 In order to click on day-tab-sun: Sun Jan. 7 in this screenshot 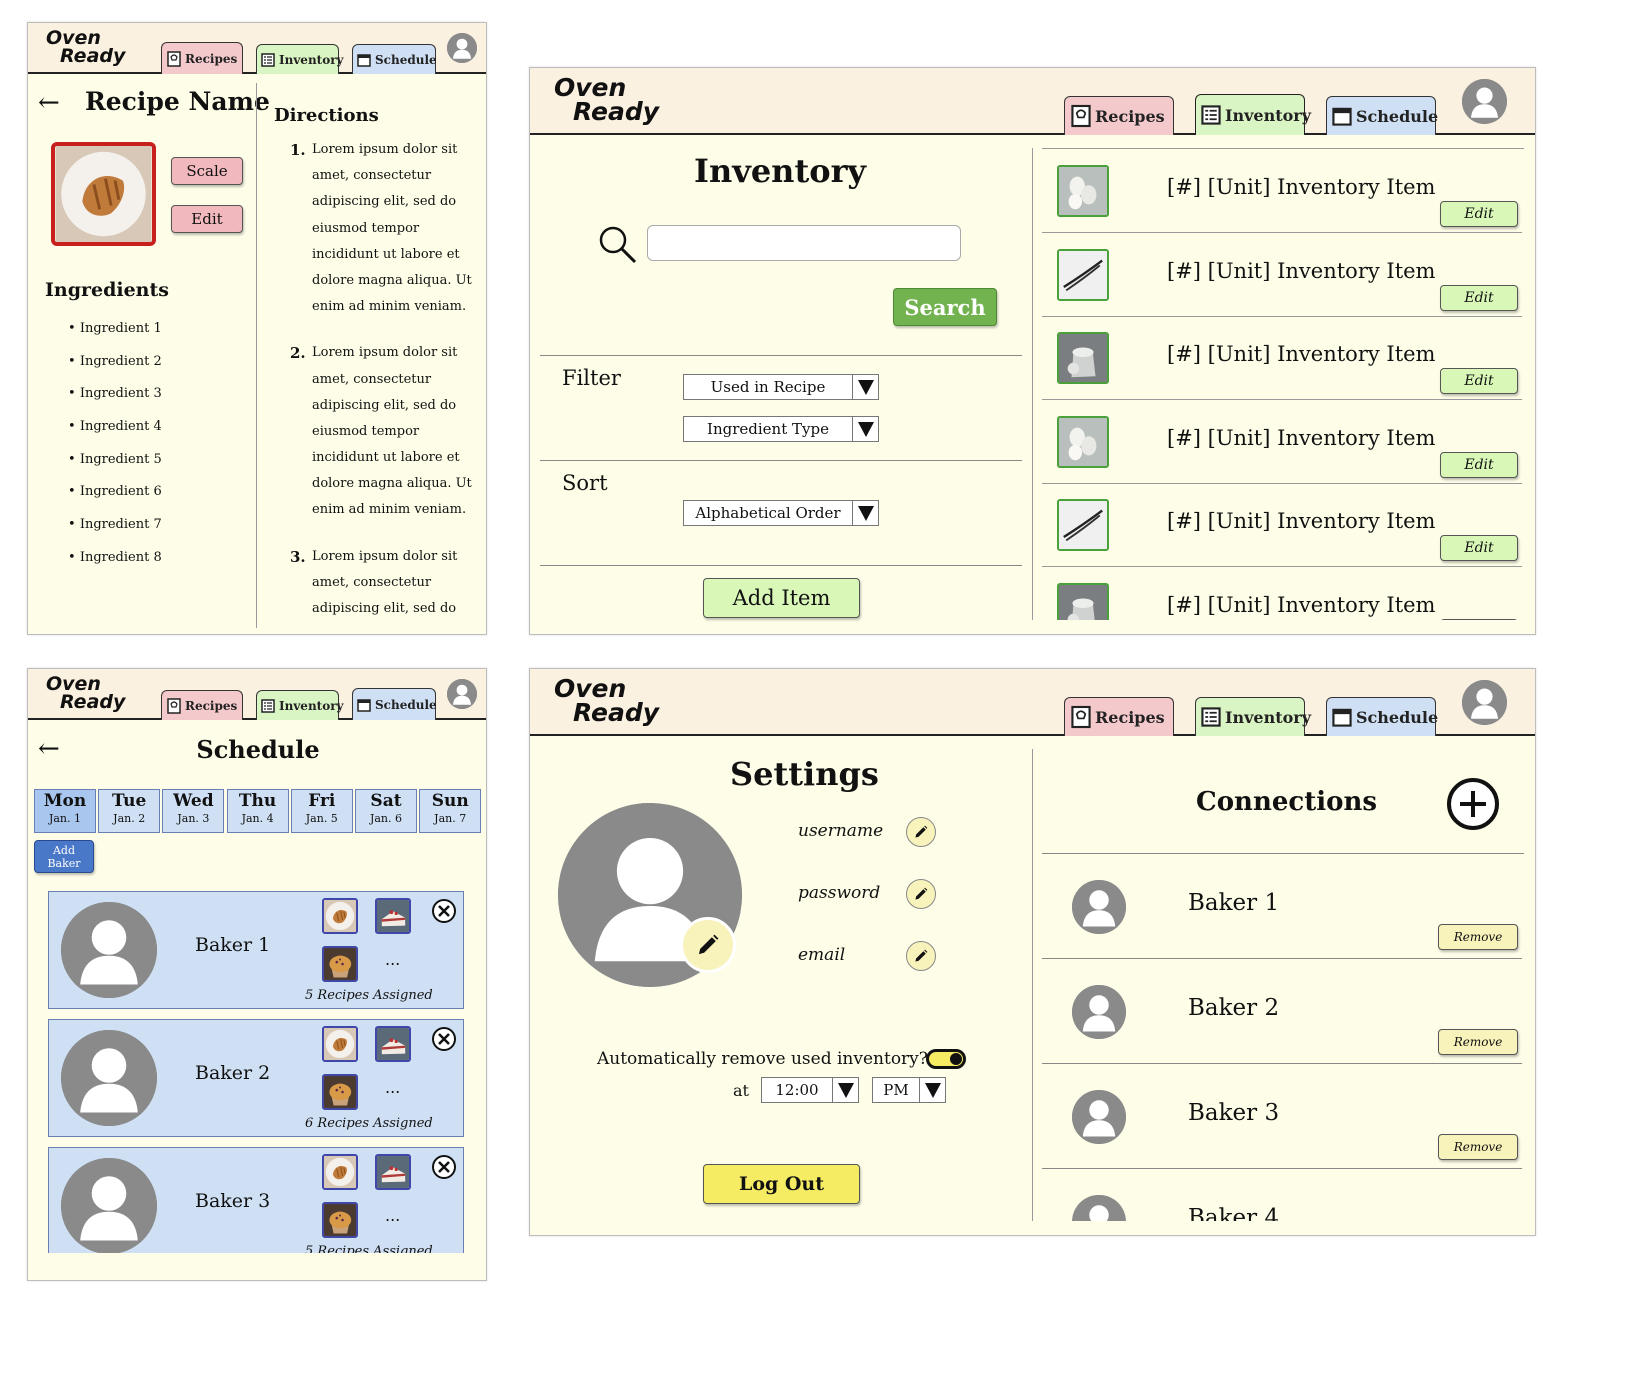, I will do `click(450, 811)`.